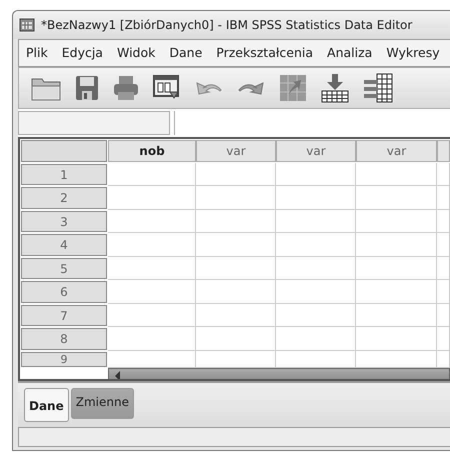 This screenshot has width=450, height=458. Describe the element at coordinates (94, 123) in the screenshot. I see `cell-name-field` at that location.